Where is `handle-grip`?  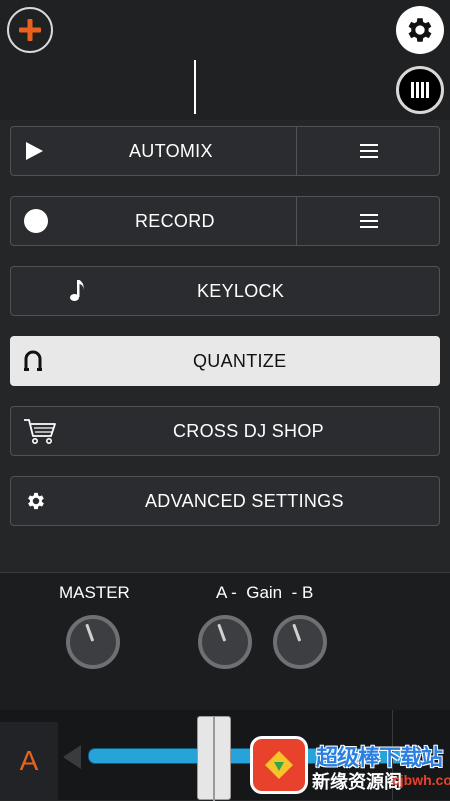
handle-grip is located at coordinates (214, 759).